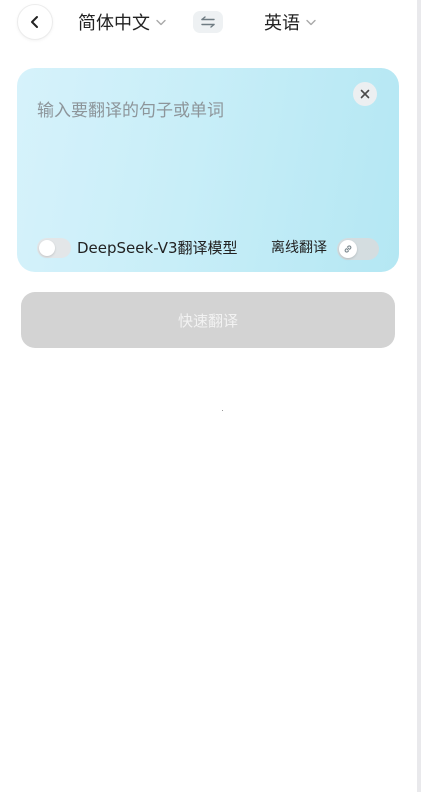 Image resolution: width=421 pixels, height=792 pixels. What do you see at coordinates (114, 23) in the screenshot?
I see `source-language-label: 简体中文` at bounding box center [114, 23].